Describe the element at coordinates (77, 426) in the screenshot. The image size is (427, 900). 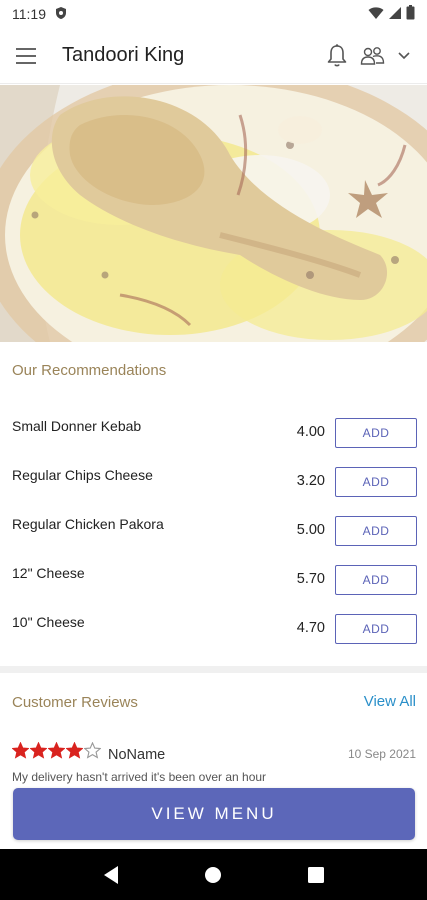
I see `item-name: Small Donner Kebab` at that location.